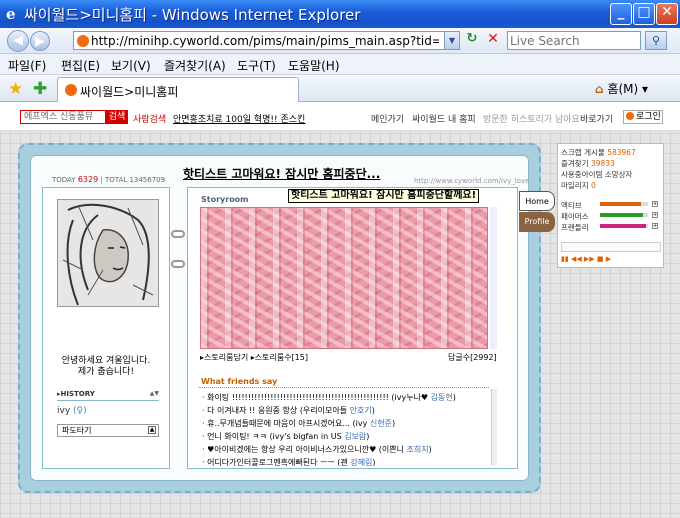 Image resolution: width=680 pixels, height=518 pixels. Describe the element at coordinates (582, 174) in the screenshot. I see `items-label: 사용중아이템` at that location.